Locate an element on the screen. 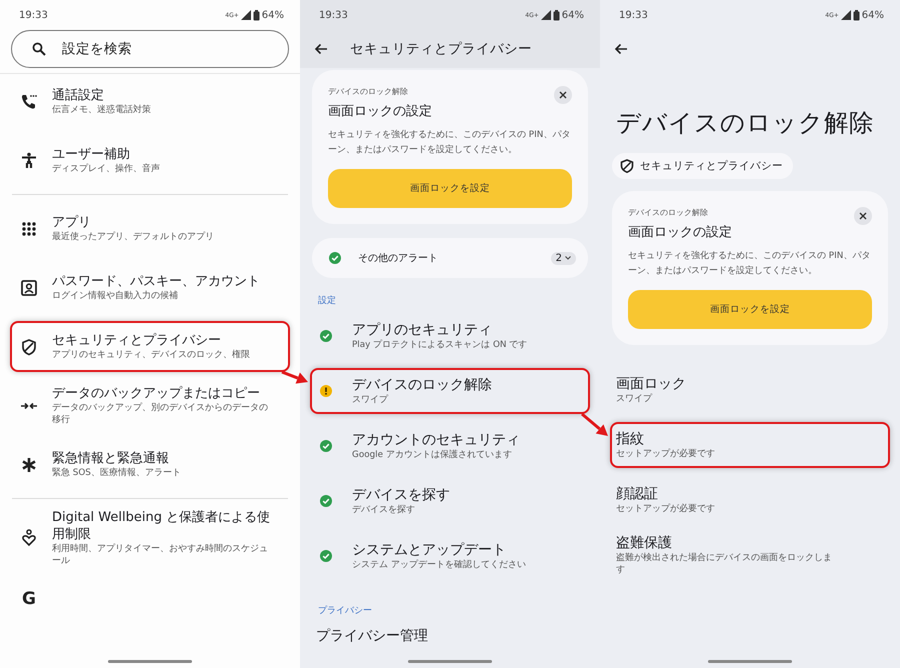 The image size is (900, 668). item-subtitle: デバイスを探す is located at coordinates (384, 510).